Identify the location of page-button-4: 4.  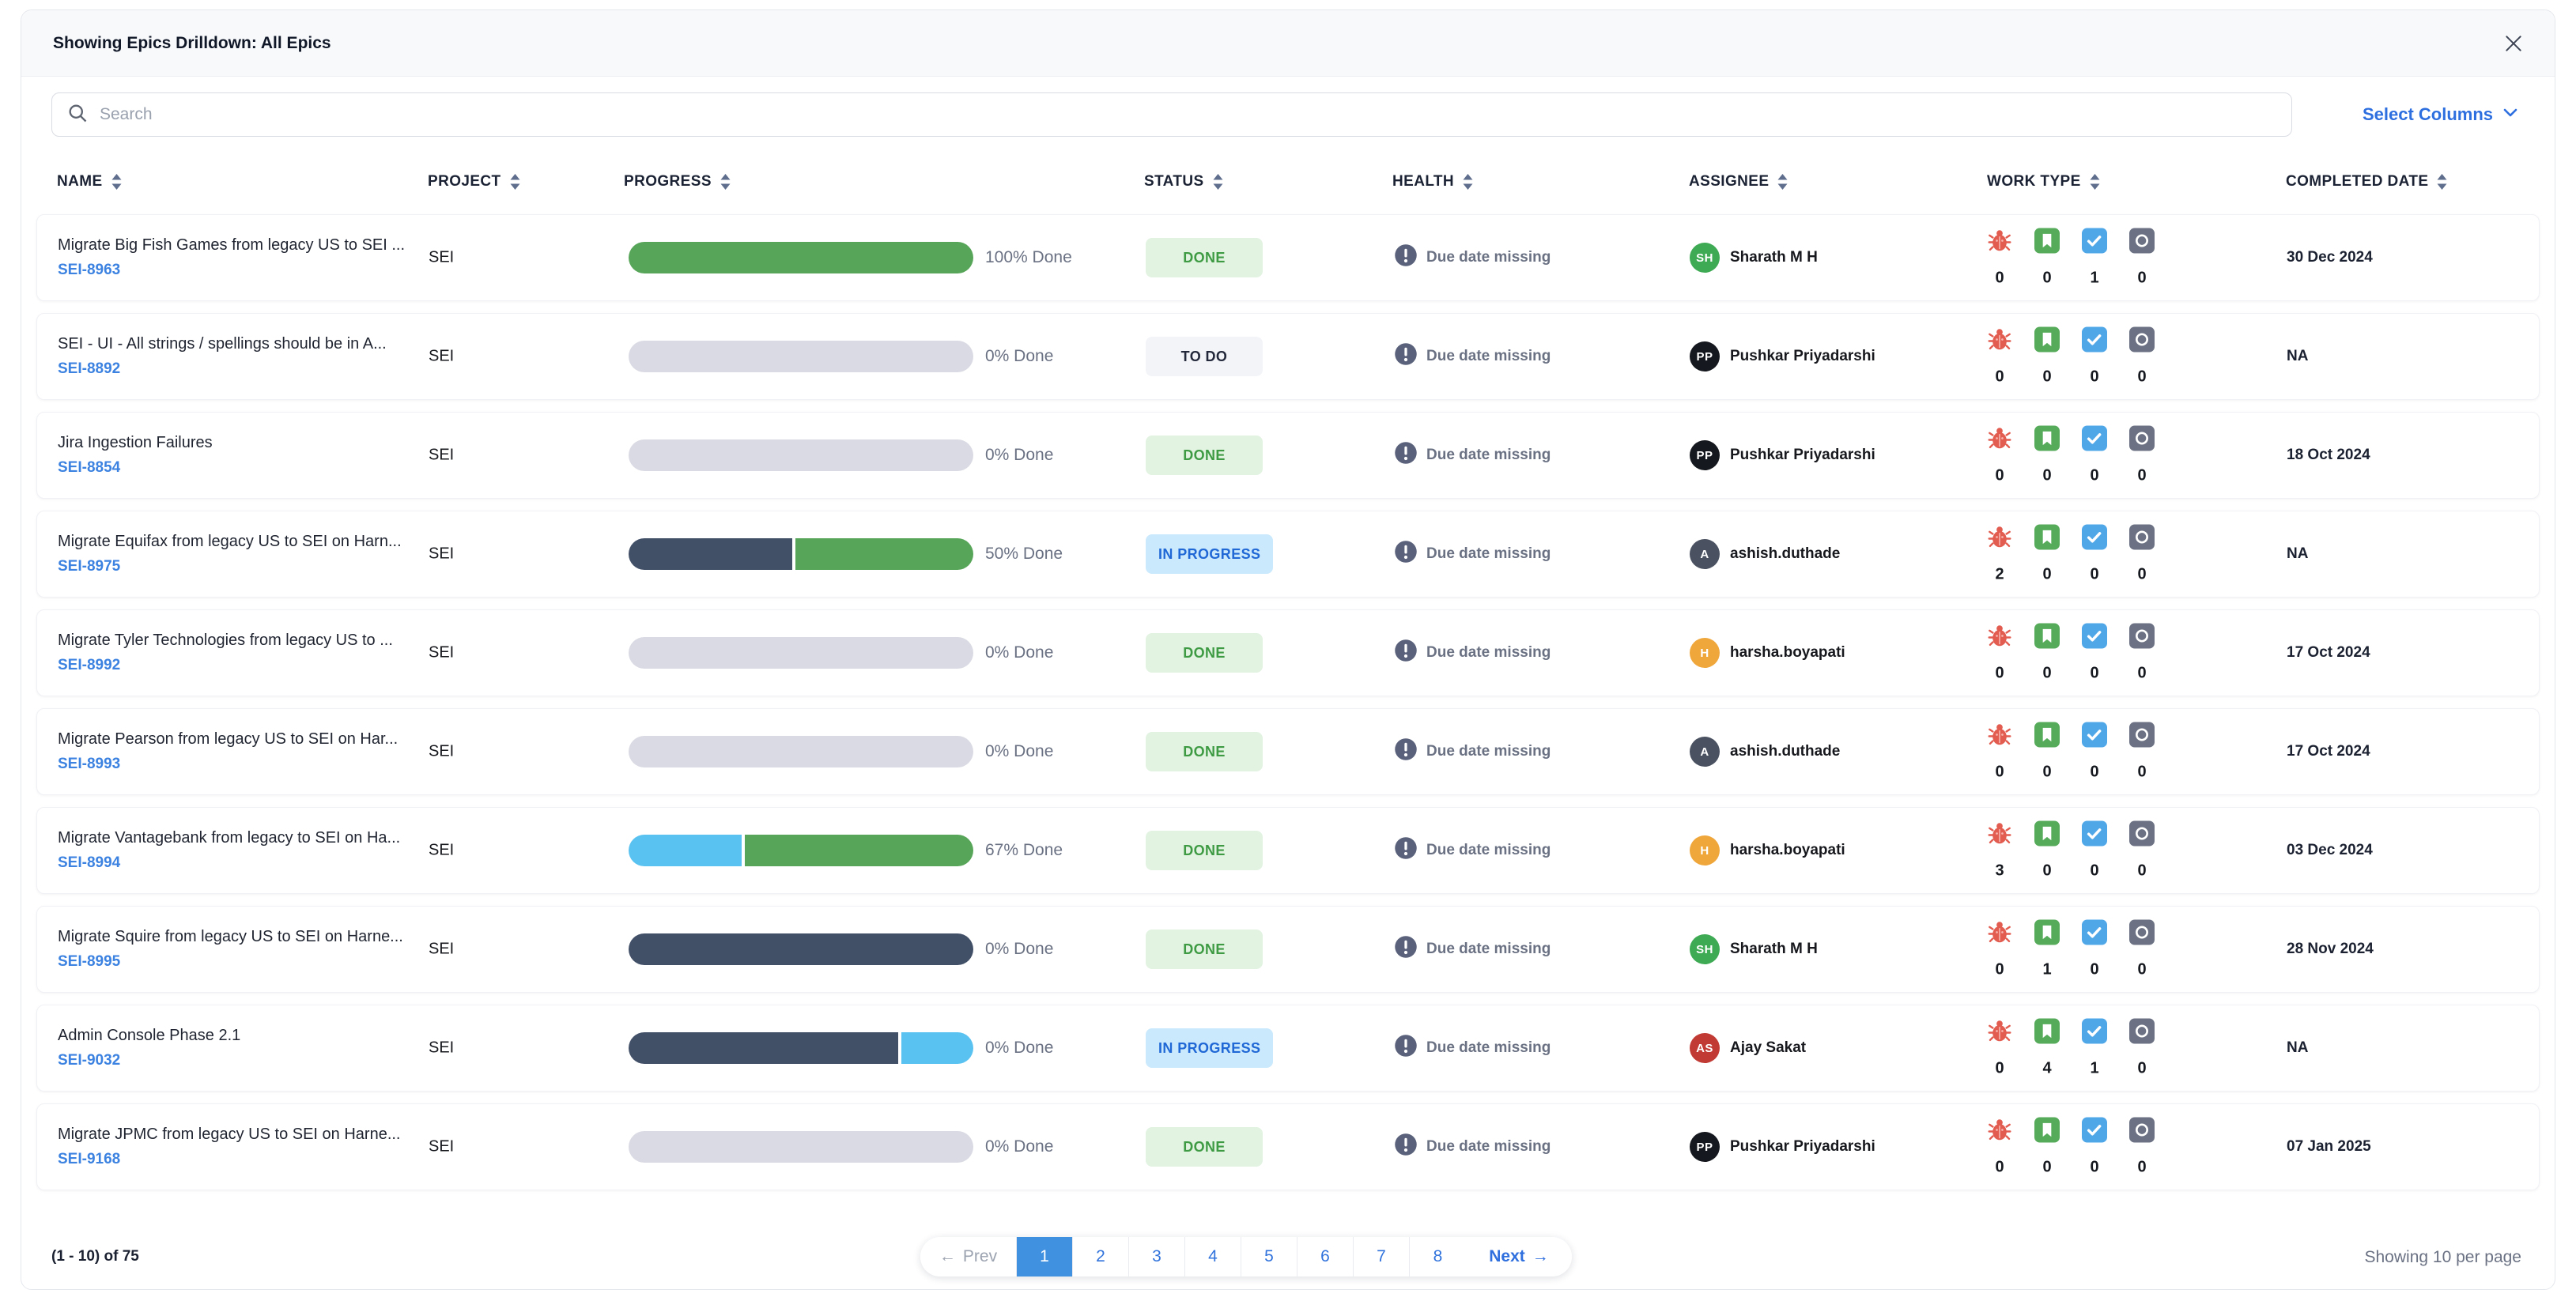
(1213, 1256).